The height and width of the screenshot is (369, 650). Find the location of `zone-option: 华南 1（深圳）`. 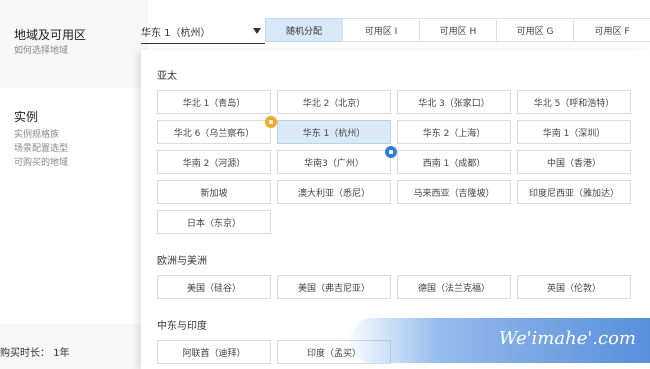

zone-option: 华南 1（深圳） is located at coordinates (574, 132).